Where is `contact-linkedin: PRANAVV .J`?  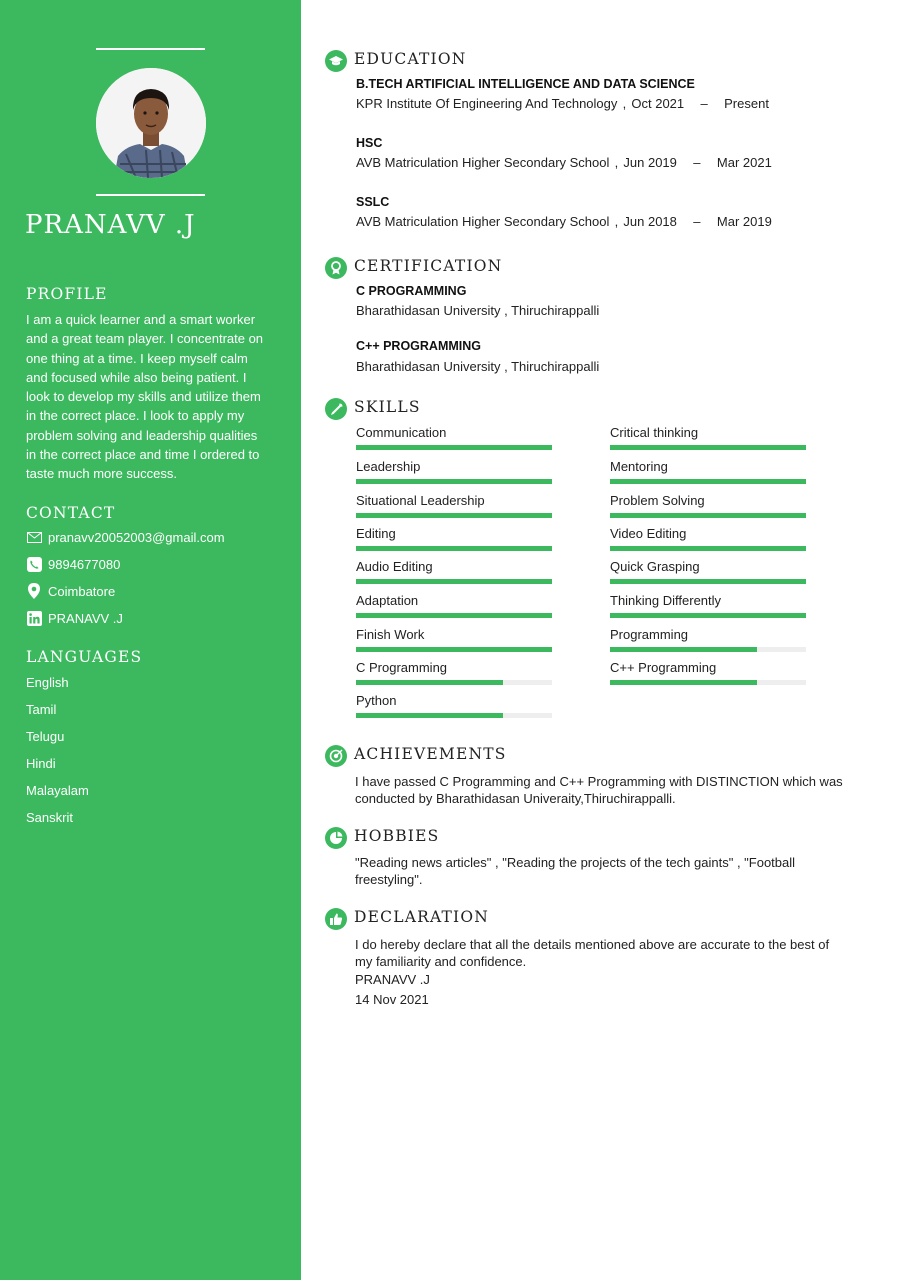 contact-linkedin: PRANAVV .J is located at coordinates (74, 618).